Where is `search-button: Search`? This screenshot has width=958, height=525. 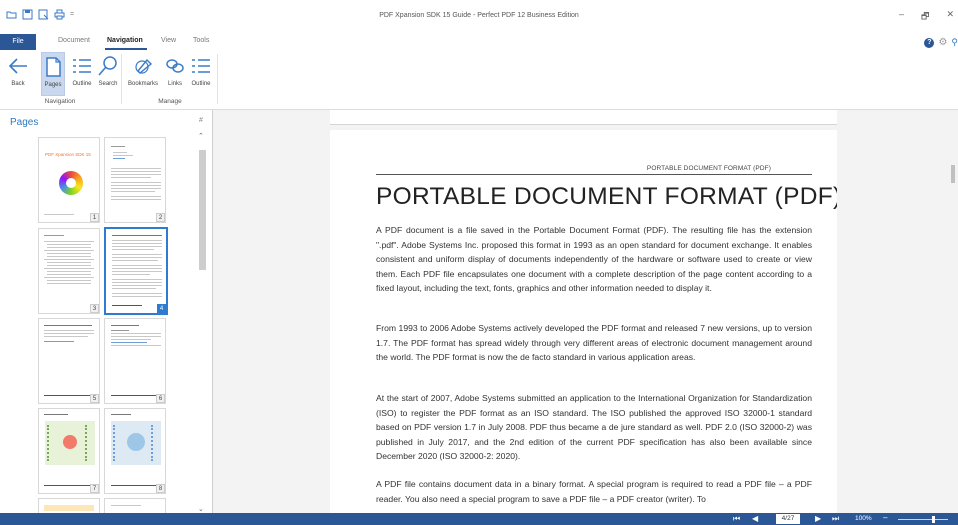
search-button: Search is located at coordinates (108, 74).